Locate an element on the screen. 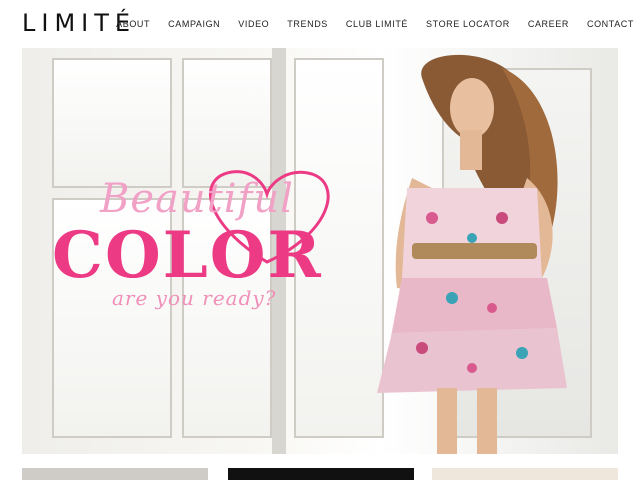 Image resolution: width=640 pixels, height=480 pixels. hero-headline-color: COLOR is located at coordinates (187, 255).